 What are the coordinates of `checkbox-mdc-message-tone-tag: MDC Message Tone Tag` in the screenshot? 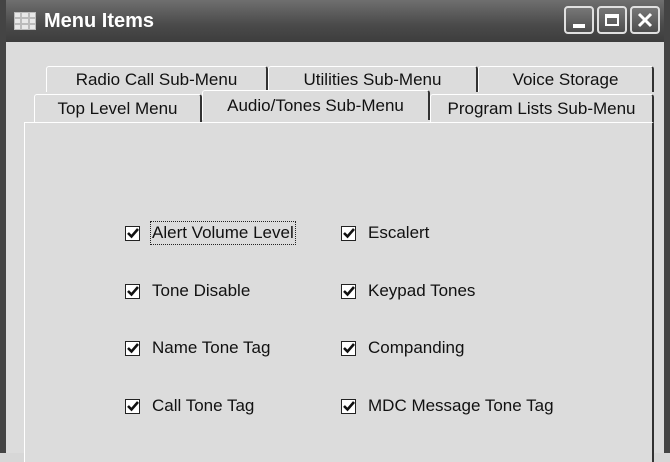 It's located at (447, 406).